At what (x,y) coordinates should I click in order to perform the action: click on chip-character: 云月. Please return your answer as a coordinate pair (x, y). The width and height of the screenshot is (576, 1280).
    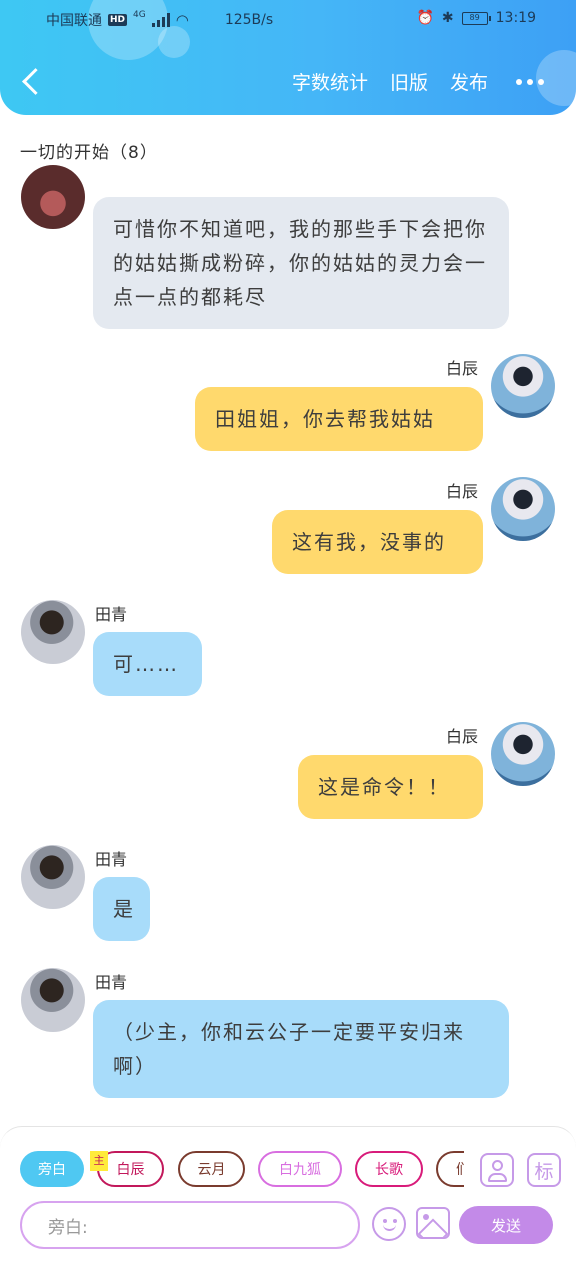
    Looking at the image, I should click on (211, 1169).